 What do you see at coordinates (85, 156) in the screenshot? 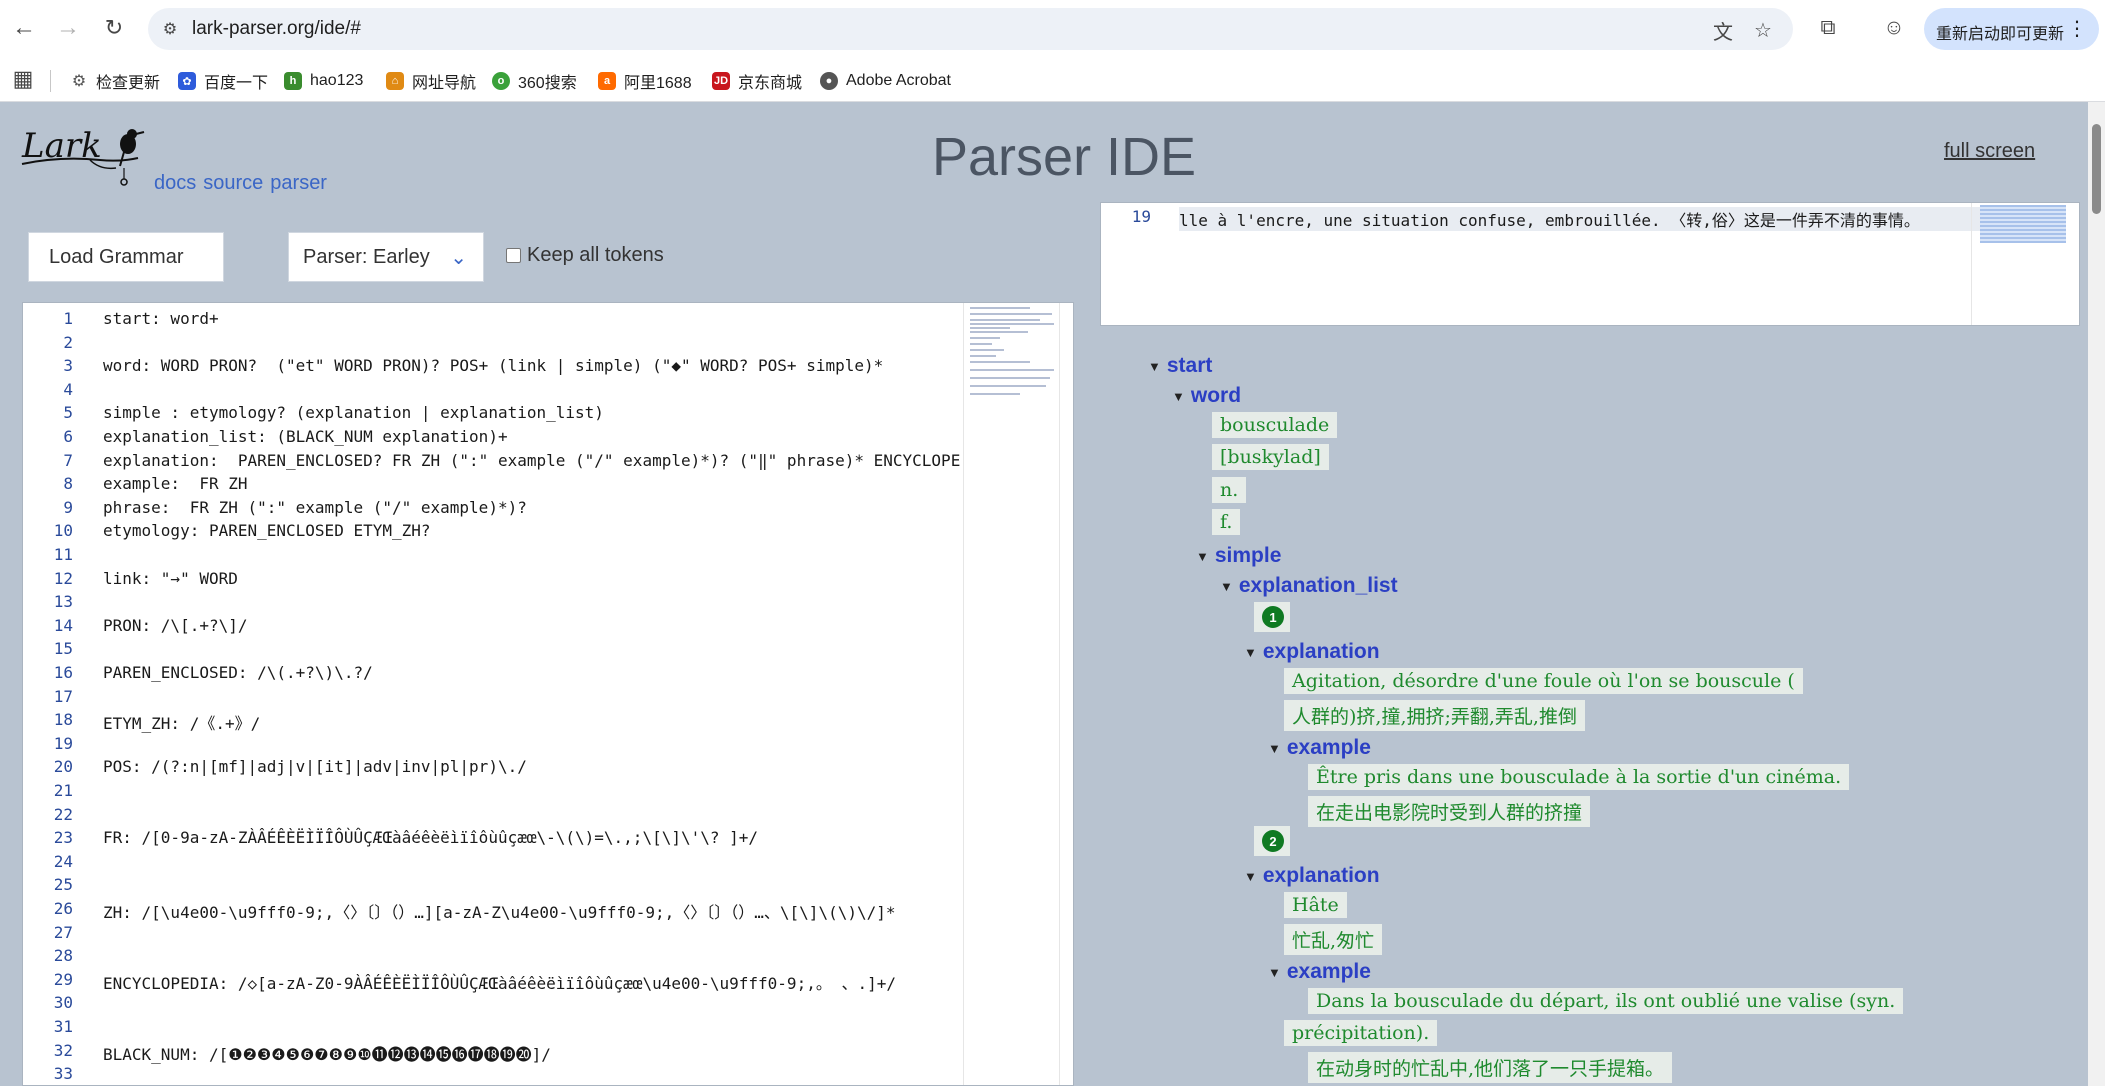
I see `lark-logo: Lark` at bounding box center [85, 156].